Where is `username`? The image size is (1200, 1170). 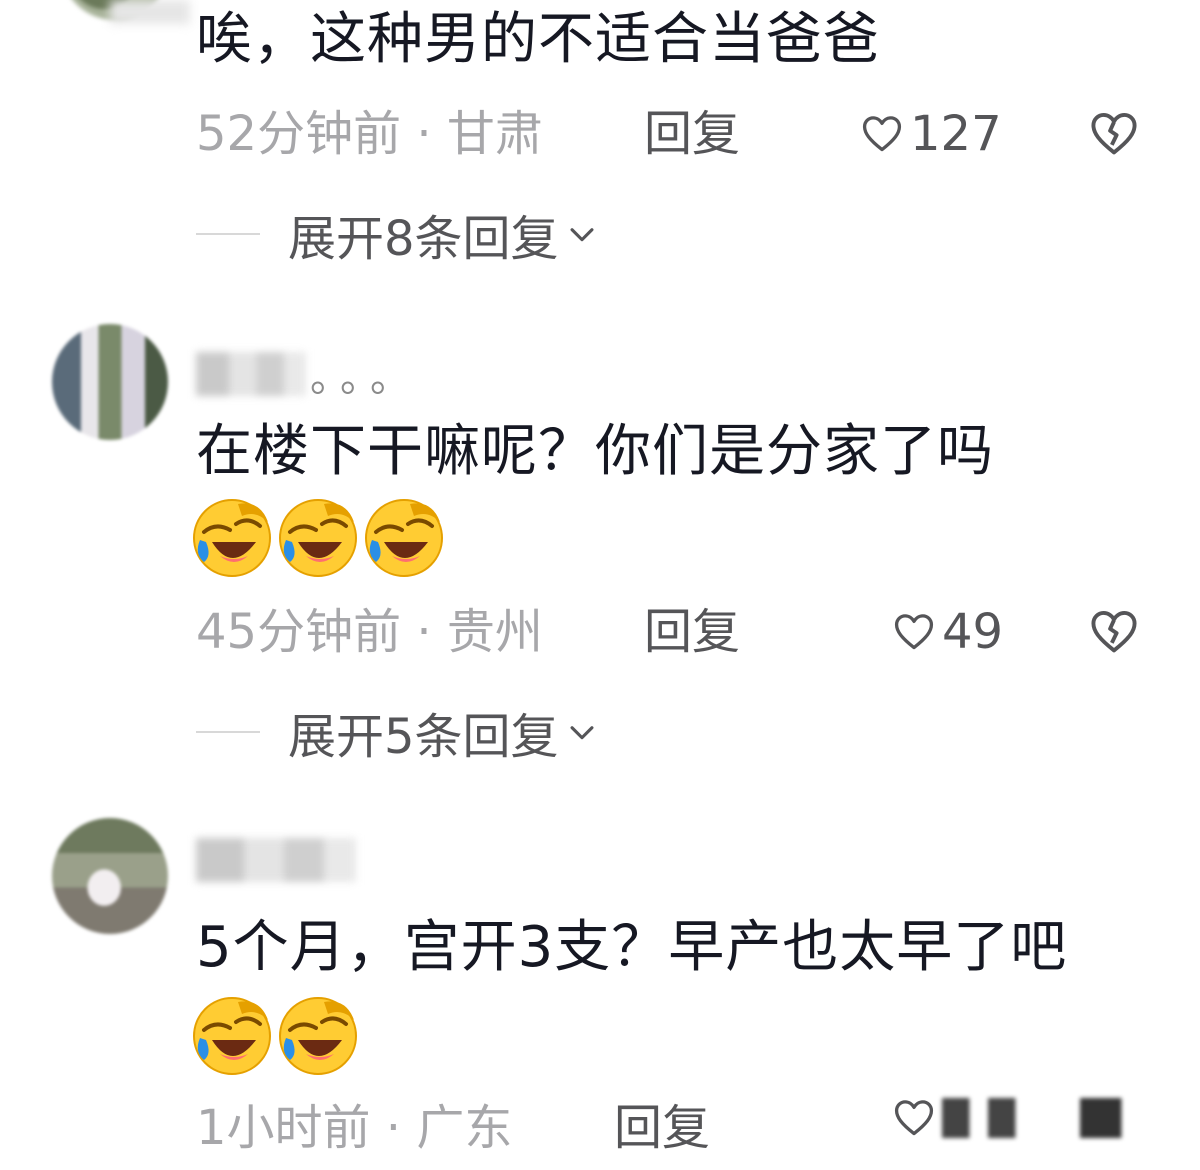 username is located at coordinates (278, 860).